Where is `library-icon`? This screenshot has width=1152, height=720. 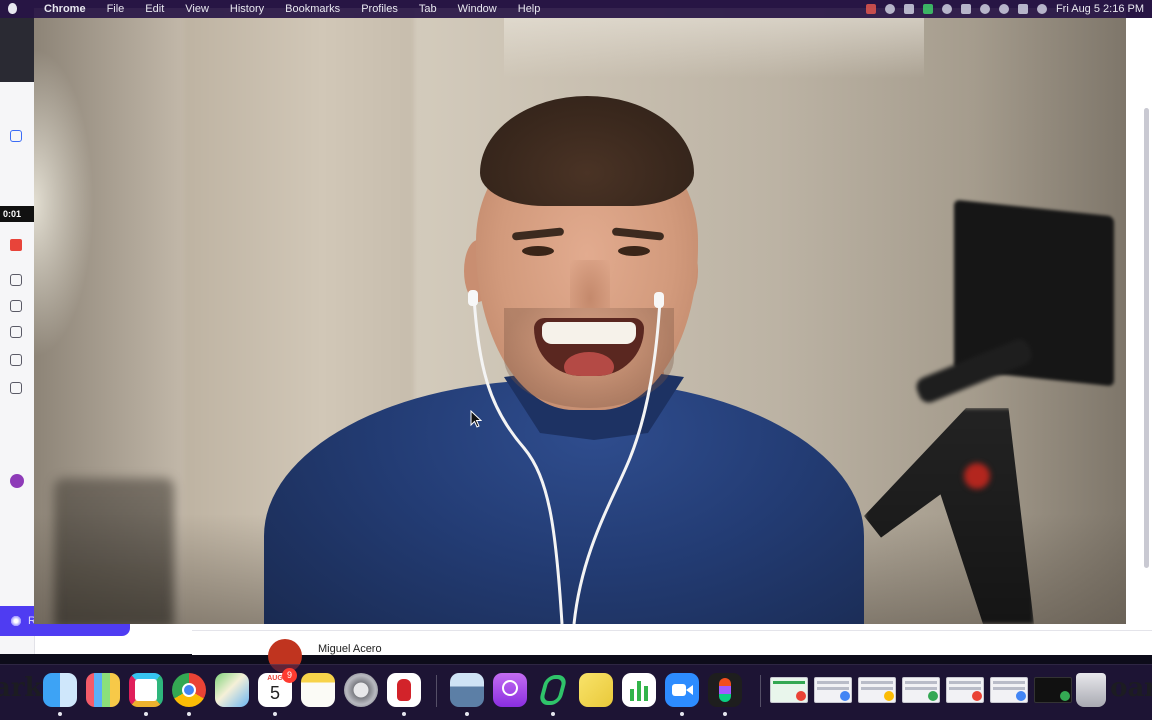
library-icon is located at coordinates (16, 306).